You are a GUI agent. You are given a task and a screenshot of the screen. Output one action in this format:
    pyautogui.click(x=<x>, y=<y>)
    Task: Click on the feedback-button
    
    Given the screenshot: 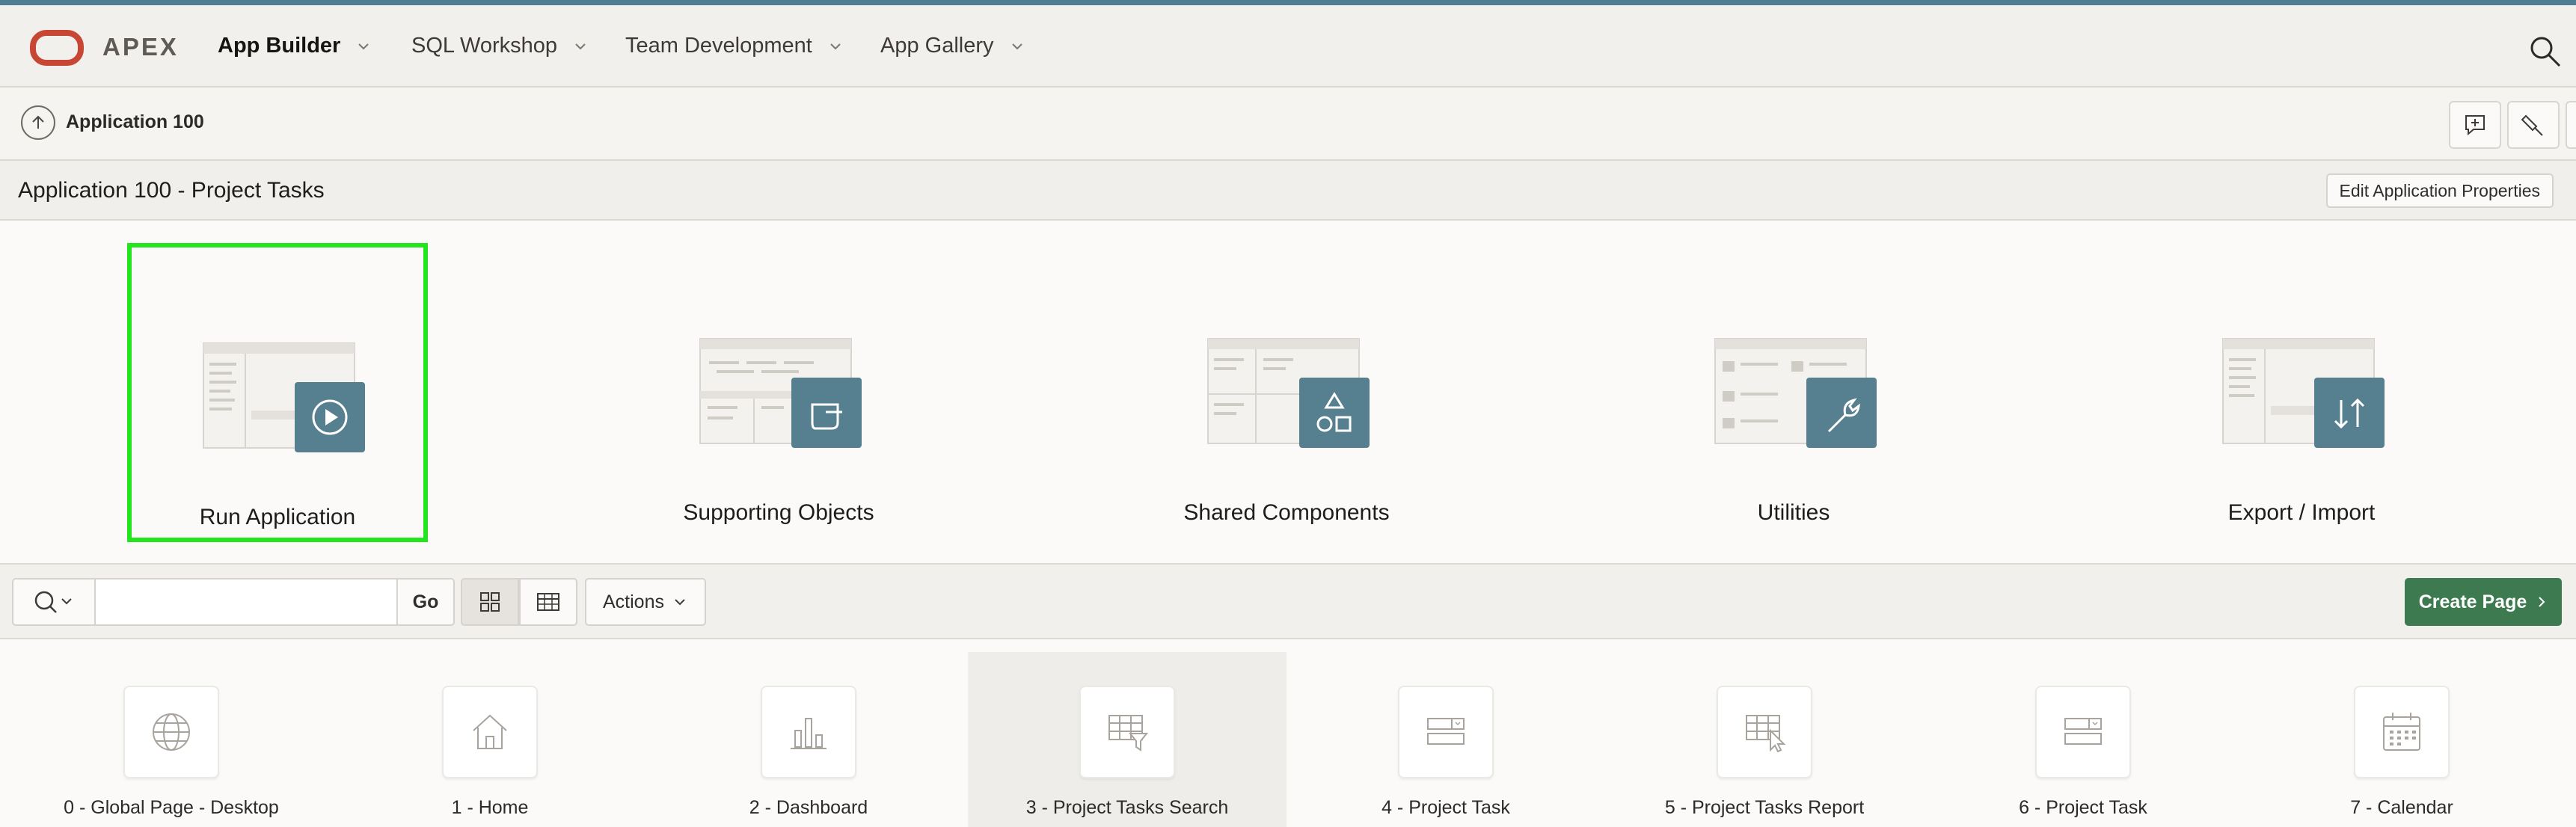 What is the action you would take?
    pyautogui.click(x=2475, y=125)
    